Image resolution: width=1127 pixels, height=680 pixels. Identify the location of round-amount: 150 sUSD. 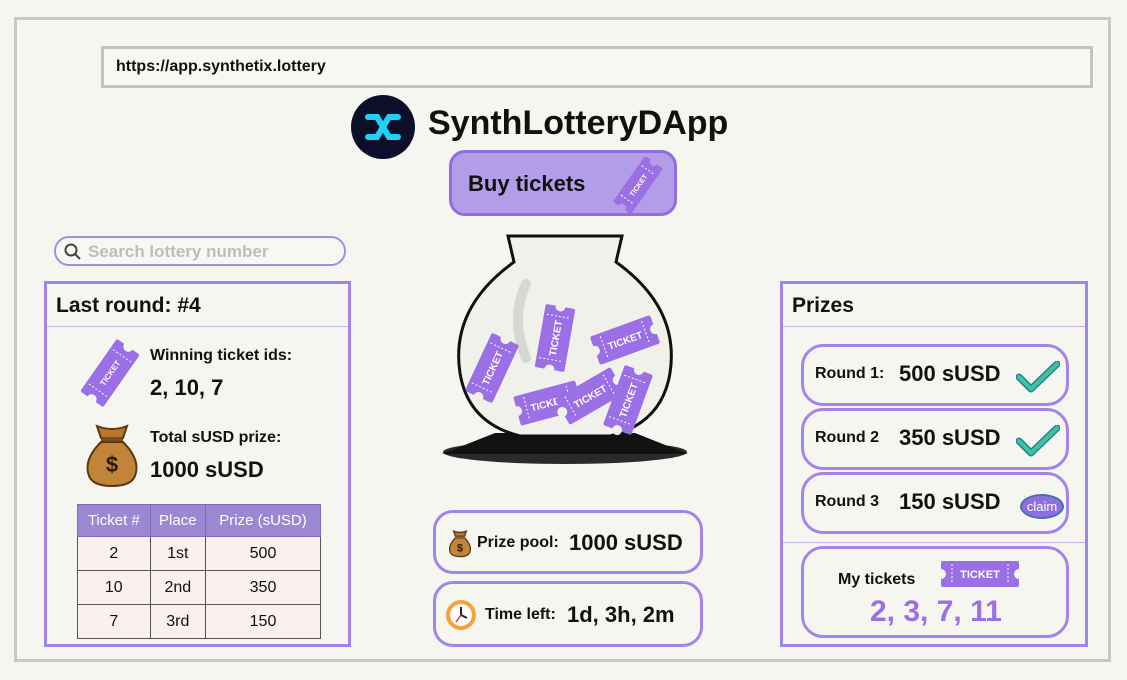
(950, 501).